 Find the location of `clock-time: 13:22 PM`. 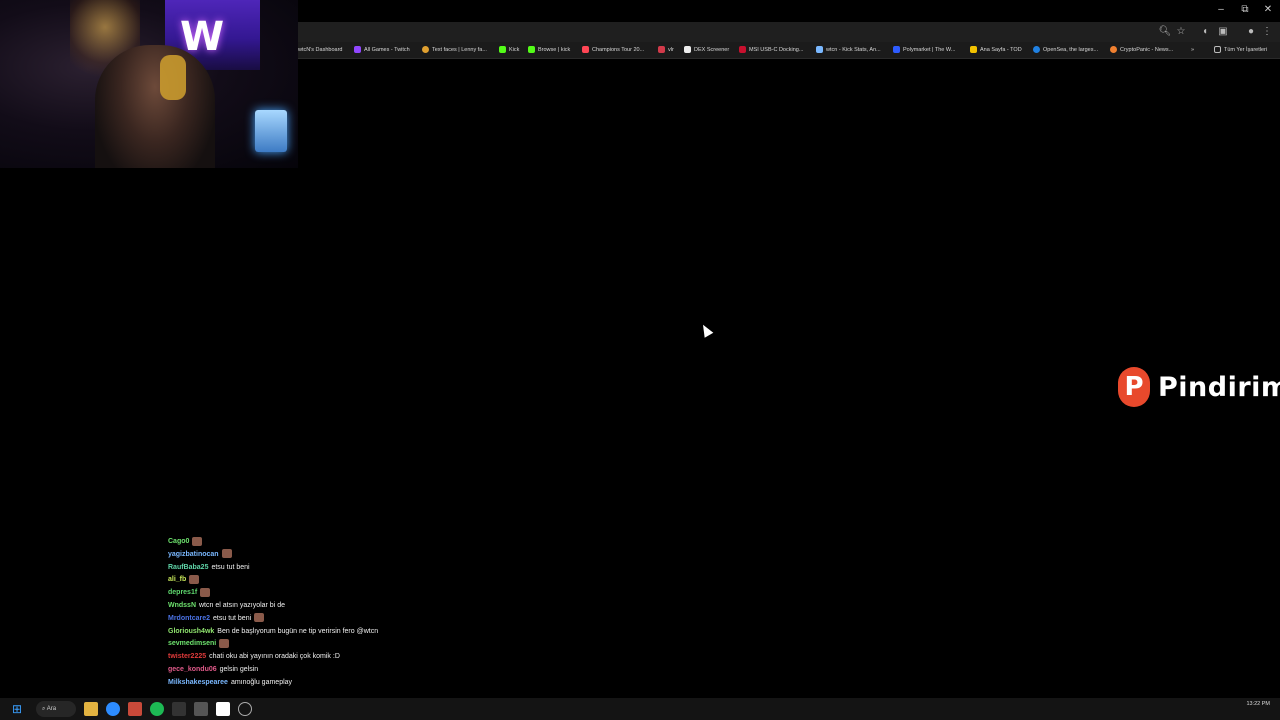

clock-time: 13:22 PM is located at coordinates (1258, 704).